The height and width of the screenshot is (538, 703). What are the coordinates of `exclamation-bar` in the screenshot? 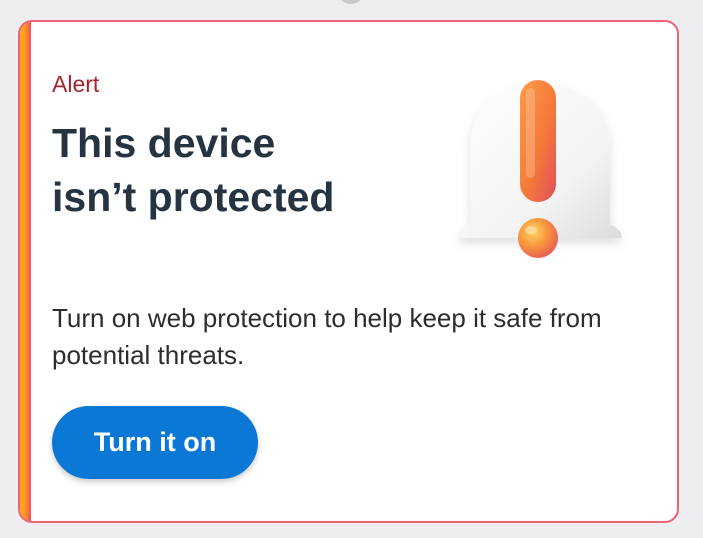 It's located at (538, 141).